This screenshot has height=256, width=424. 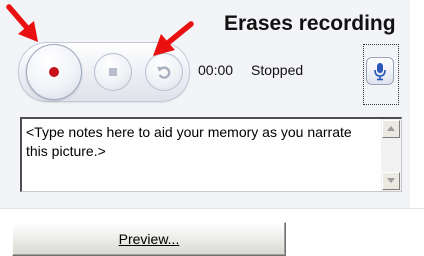 I want to click on chevron-down-icon, so click(x=391, y=180).